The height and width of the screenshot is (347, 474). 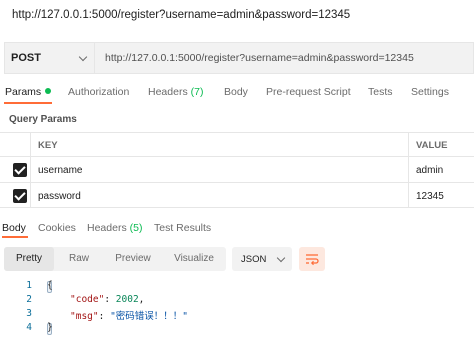 What do you see at coordinates (26, 58) in the screenshot?
I see `method-label: POST` at bounding box center [26, 58].